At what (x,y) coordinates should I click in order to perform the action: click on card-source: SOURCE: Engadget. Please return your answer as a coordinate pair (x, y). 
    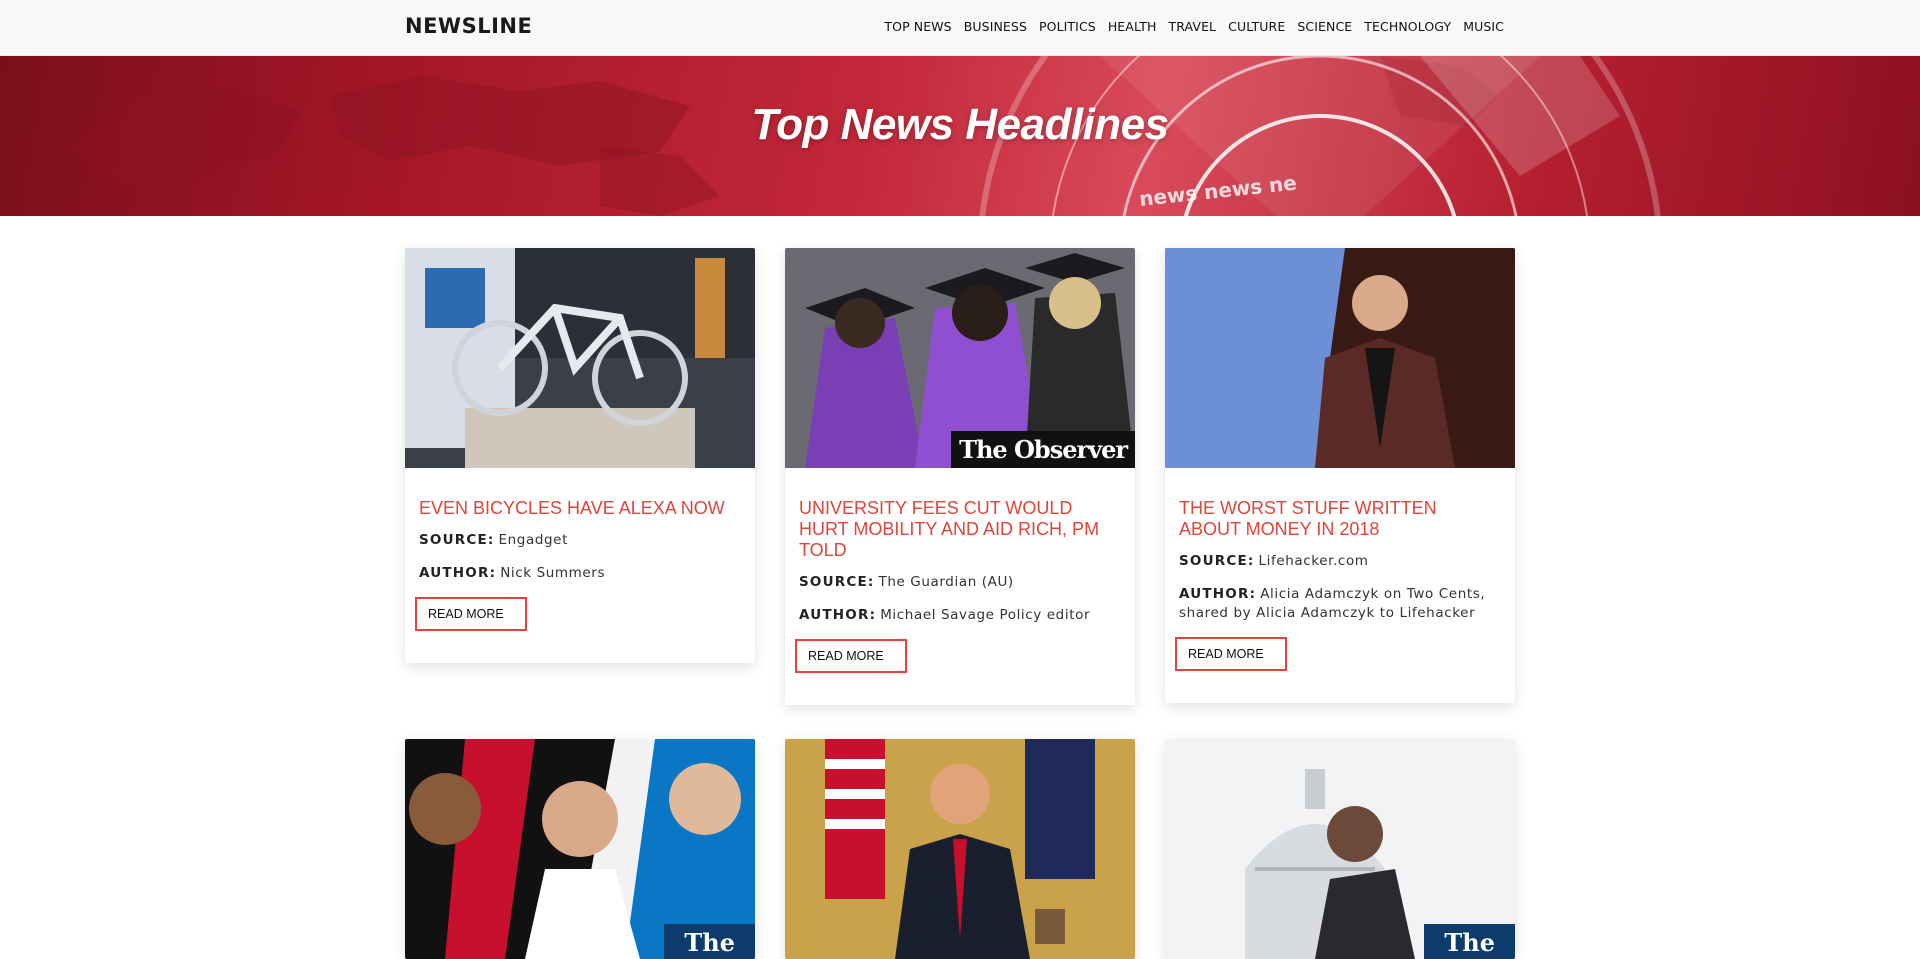
    Looking at the image, I should click on (580, 540).